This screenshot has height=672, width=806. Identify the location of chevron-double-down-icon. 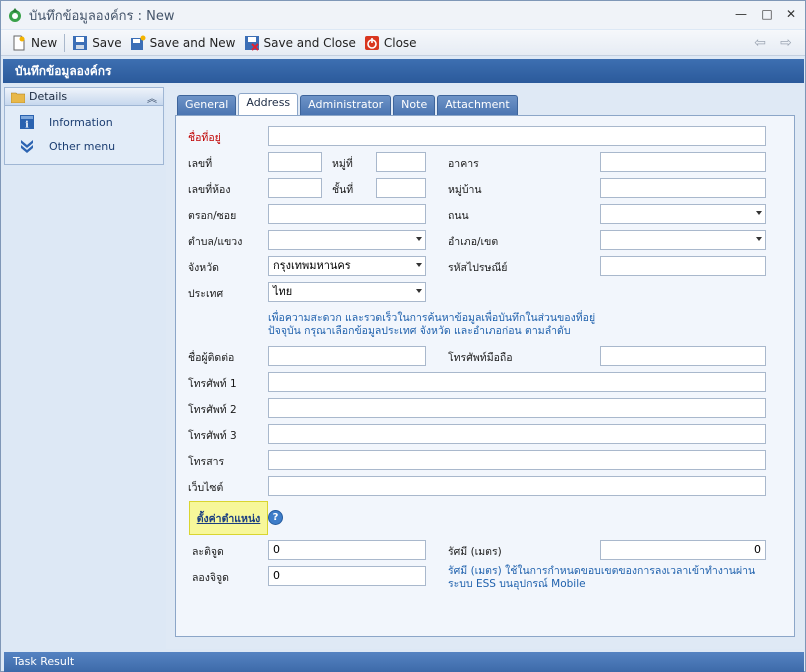
(27, 146).